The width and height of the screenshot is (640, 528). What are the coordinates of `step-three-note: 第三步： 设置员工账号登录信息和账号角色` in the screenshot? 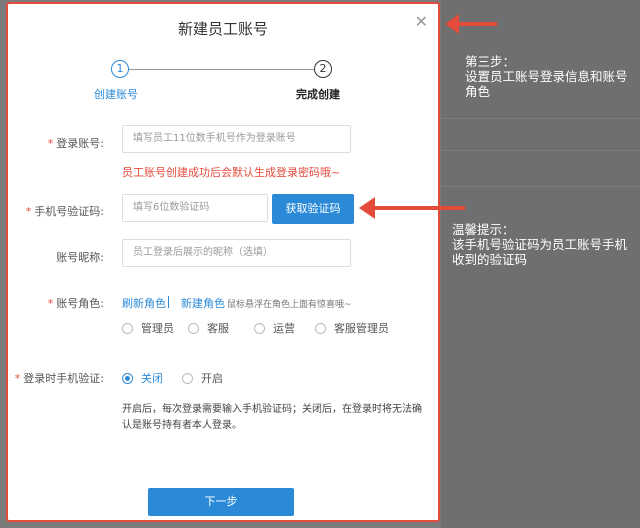 It's located at (550, 76).